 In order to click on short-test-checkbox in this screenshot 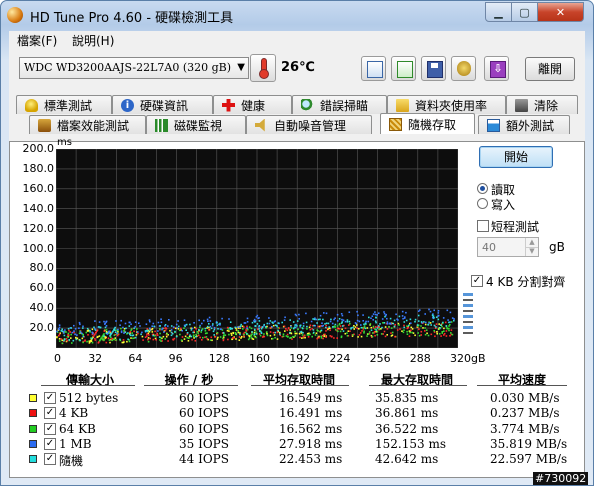, I will do `click(483, 226)`.